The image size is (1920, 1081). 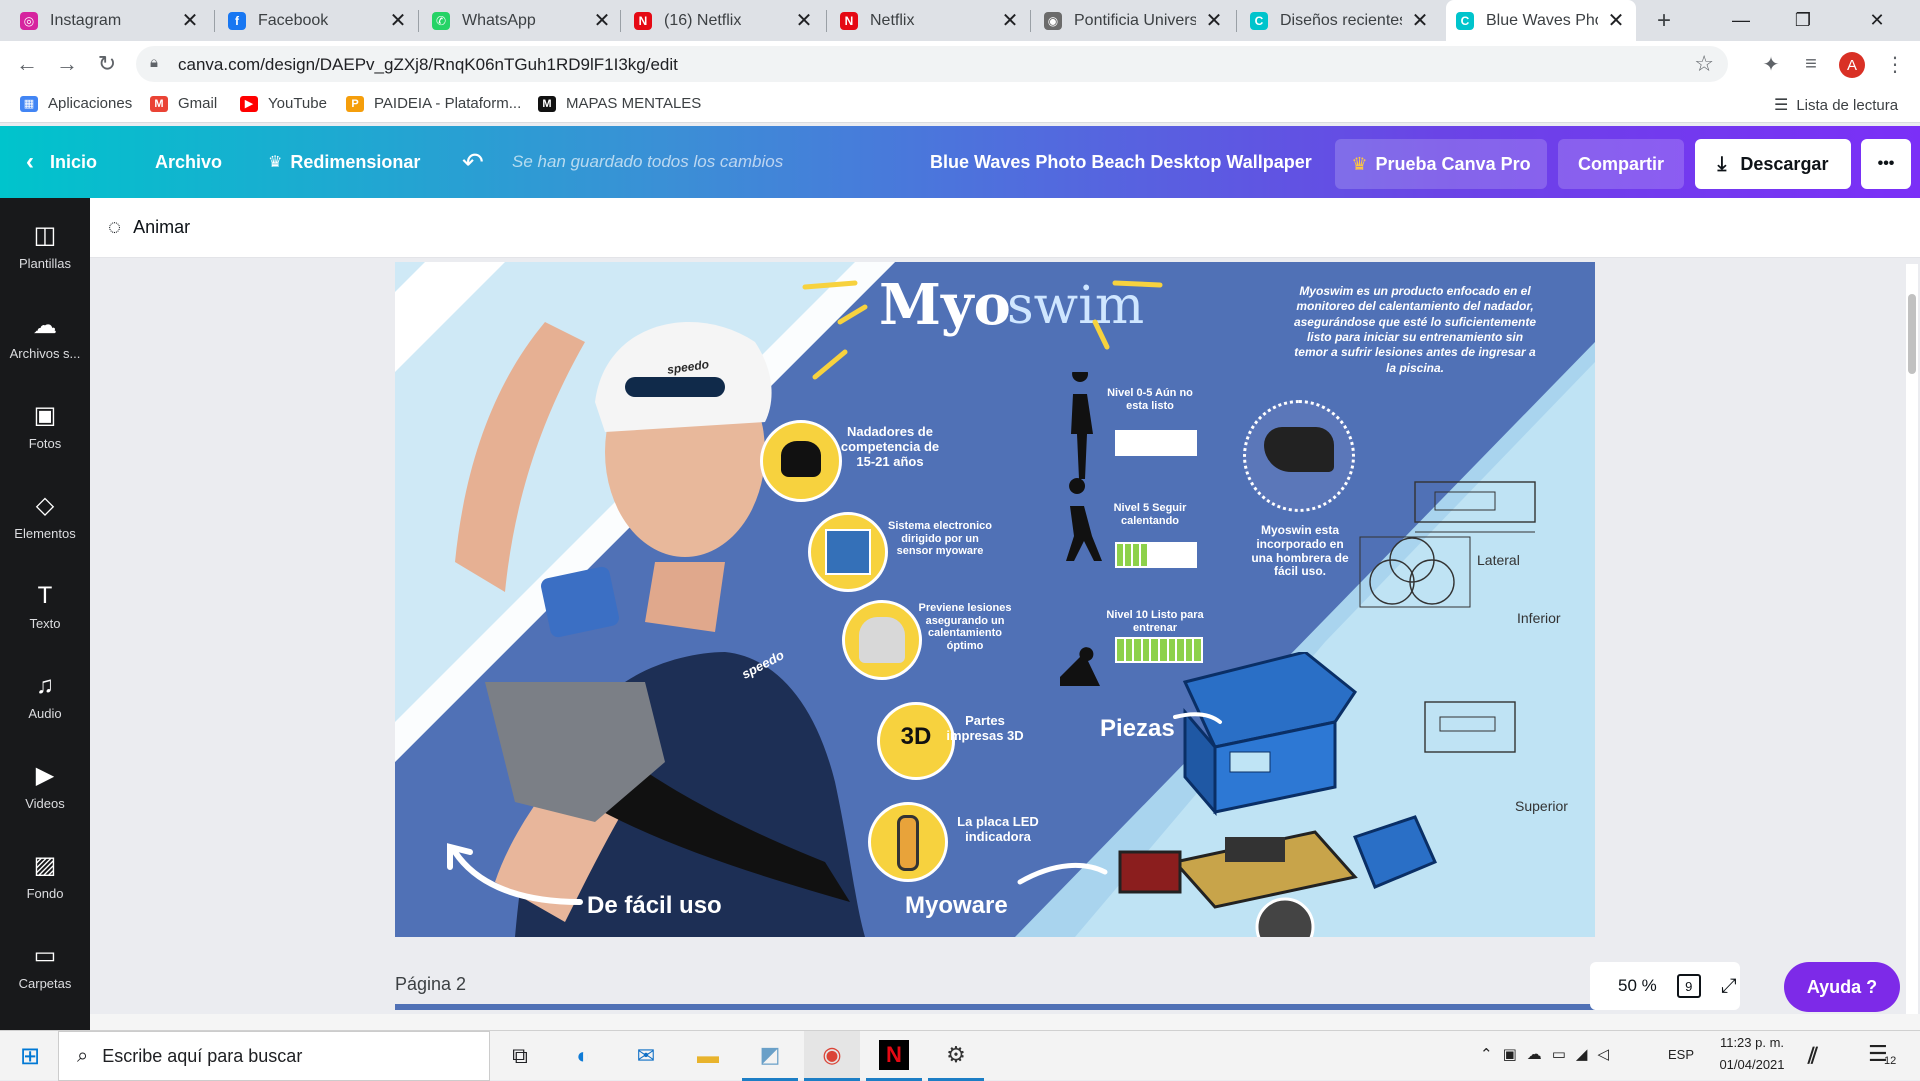 I want to click on share-button: Compartir, so click(x=1621, y=164).